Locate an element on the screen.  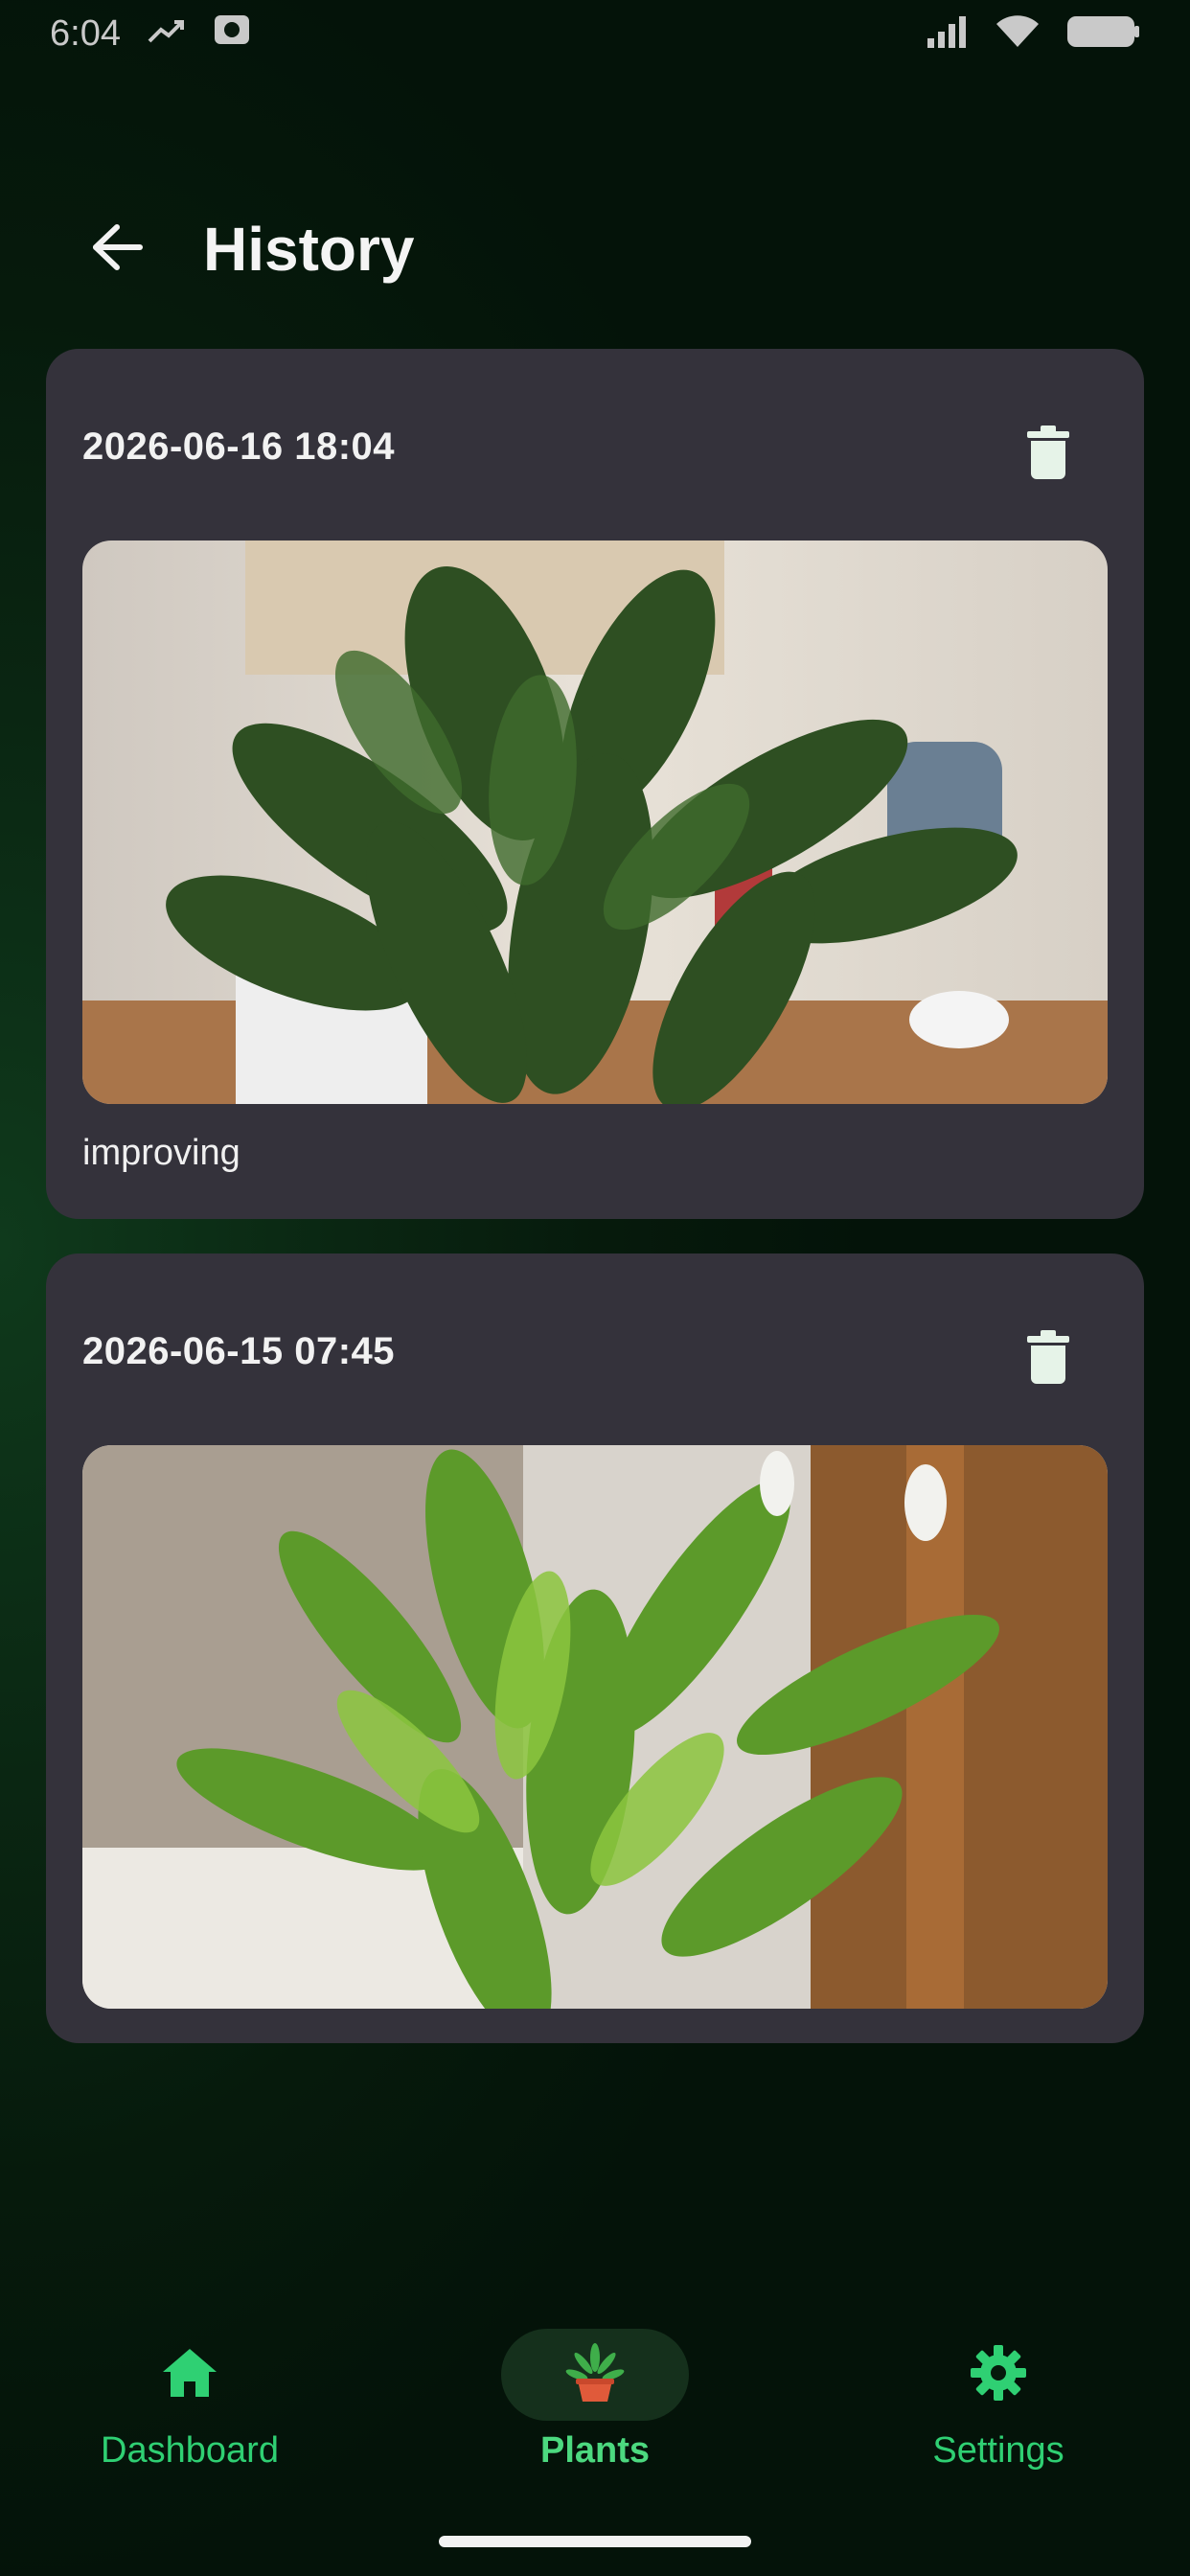
entry-date: 2026-06-16 18:04 is located at coordinates (239, 447).